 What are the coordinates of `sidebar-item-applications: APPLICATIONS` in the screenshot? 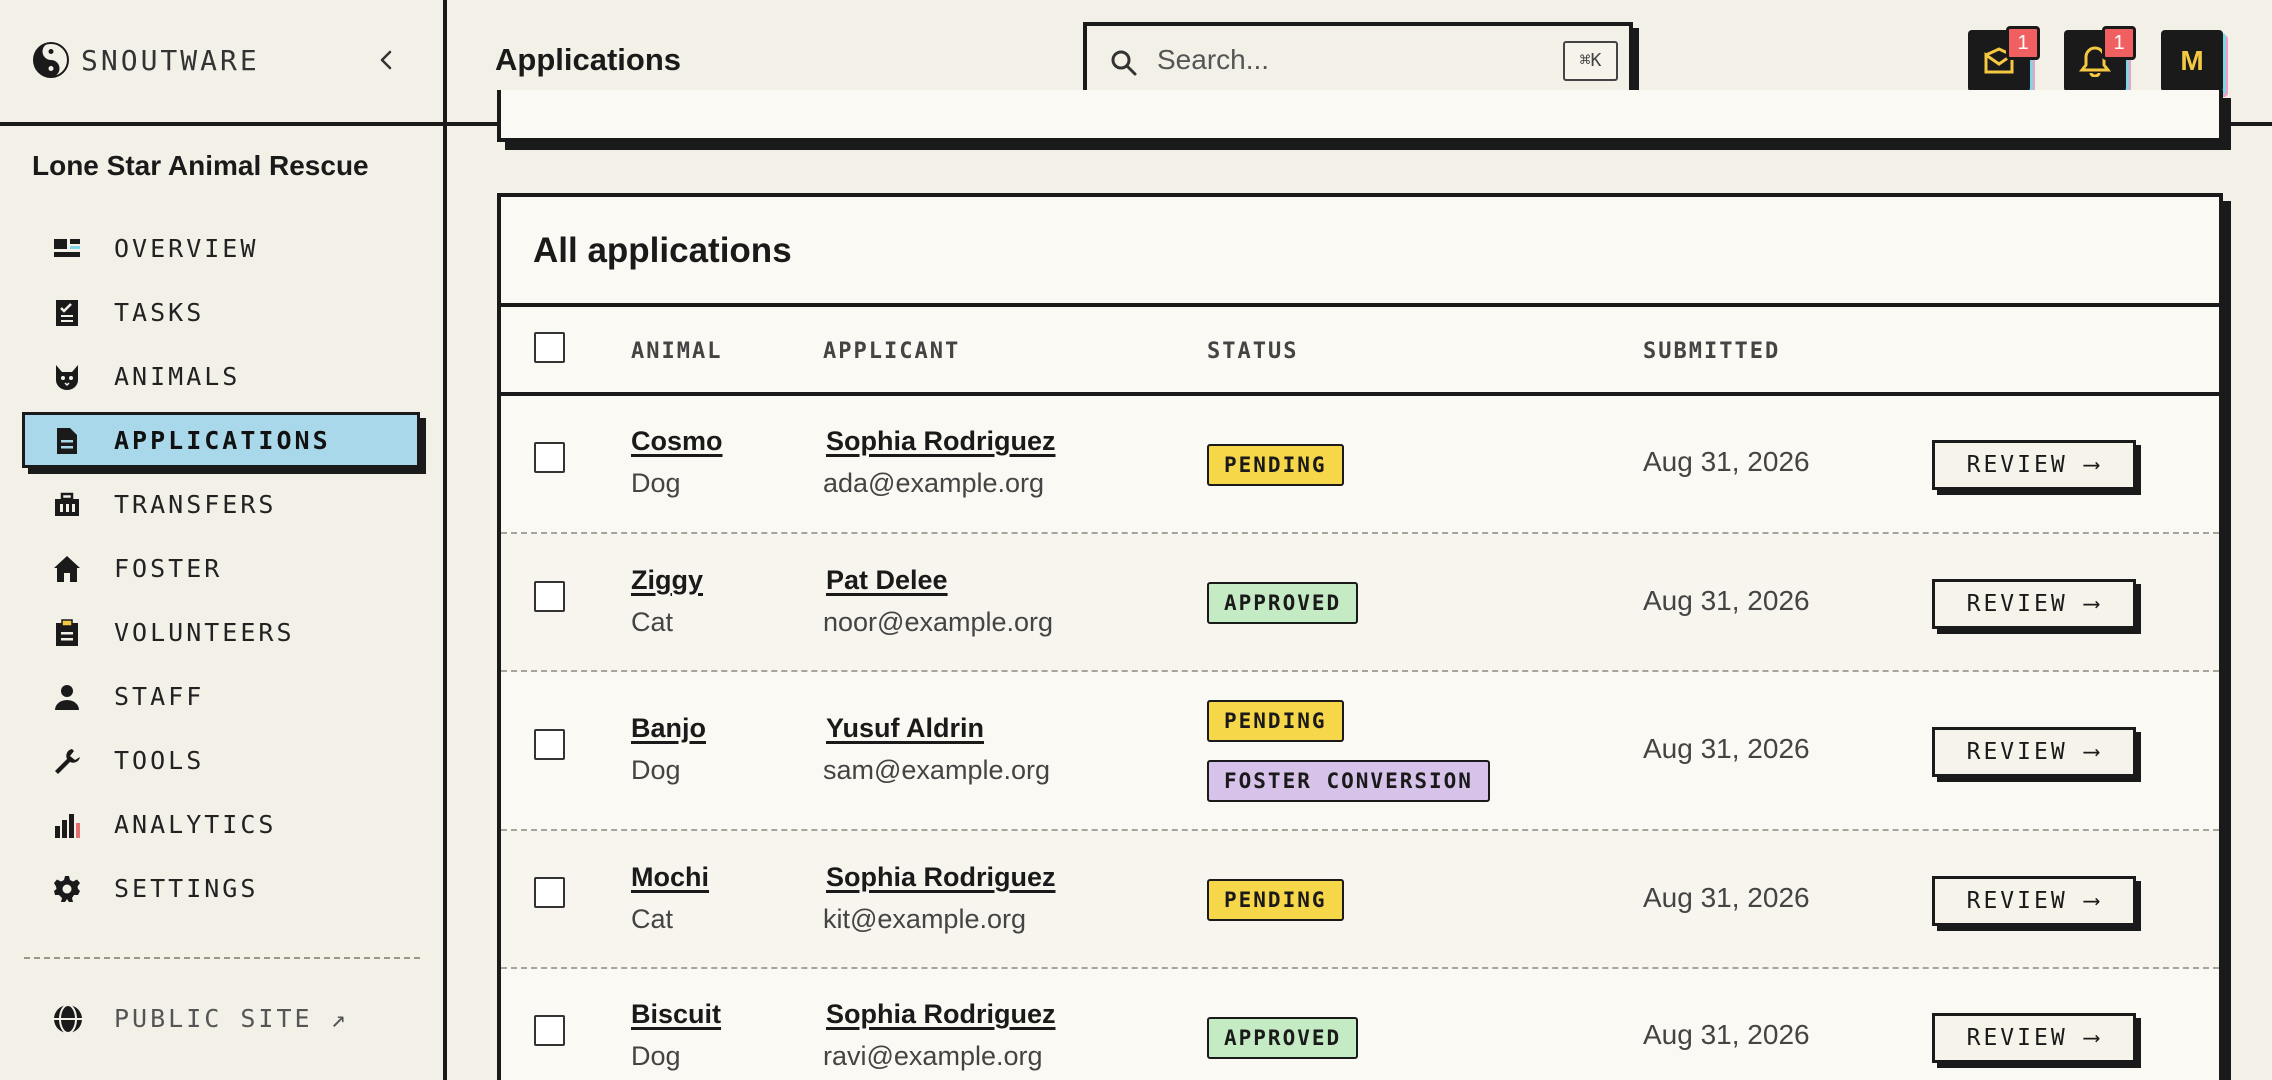 It's located at (221, 440).